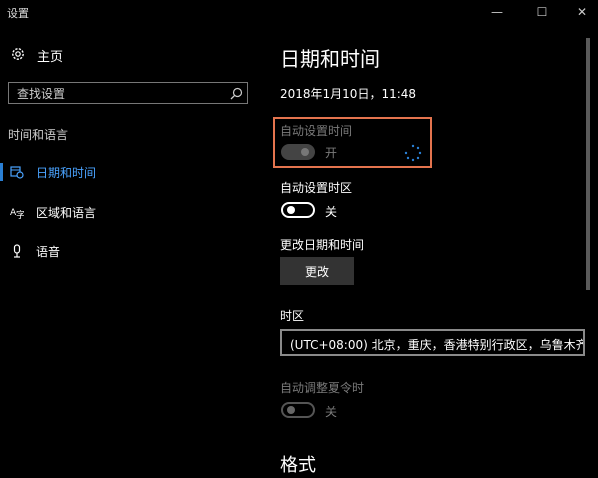 This screenshot has width=598, height=478. I want to click on auto-time-state: 开, so click(331, 153).